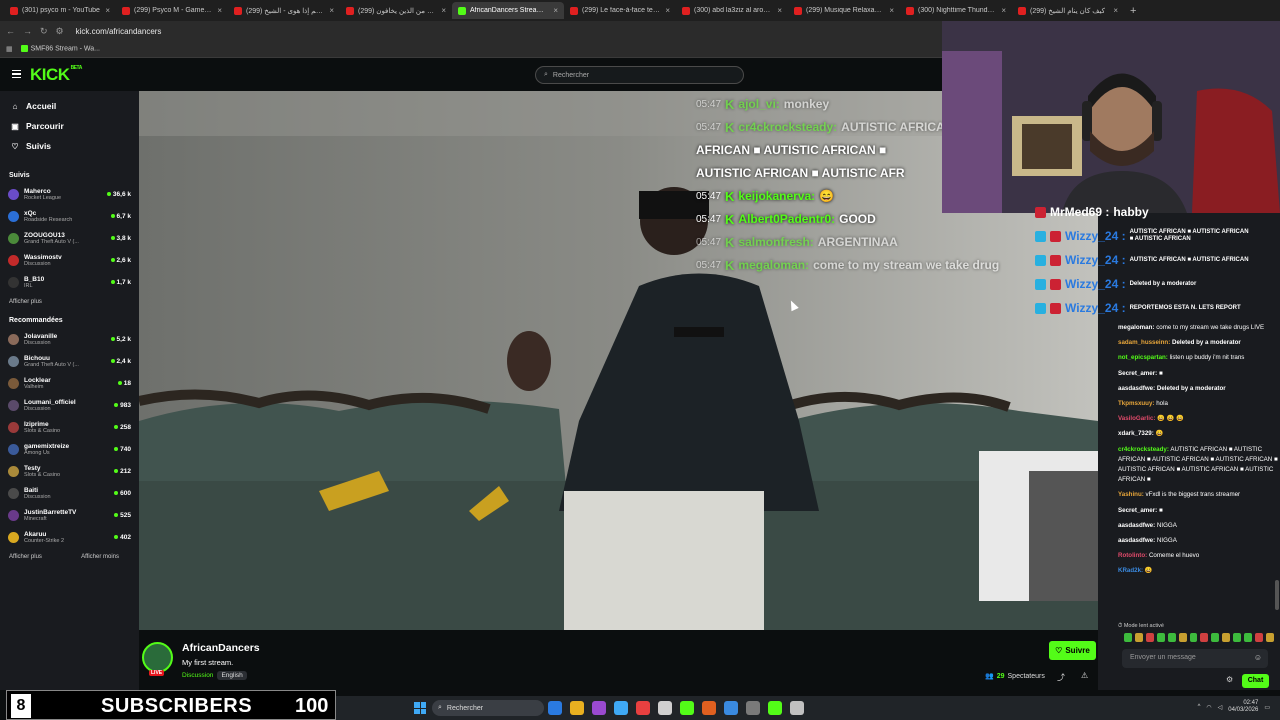 The width and height of the screenshot is (1280, 720). What do you see at coordinates (60, 10) in the screenshot?
I see `browser-tab: (301) psyco m - YouTube ×` at bounding box center [60, 10].